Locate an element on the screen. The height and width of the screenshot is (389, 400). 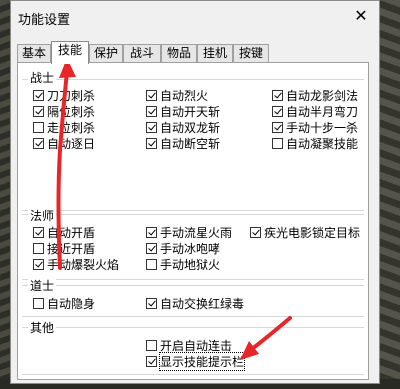
tab-items: 物品 is located at coordinates (179, 53).